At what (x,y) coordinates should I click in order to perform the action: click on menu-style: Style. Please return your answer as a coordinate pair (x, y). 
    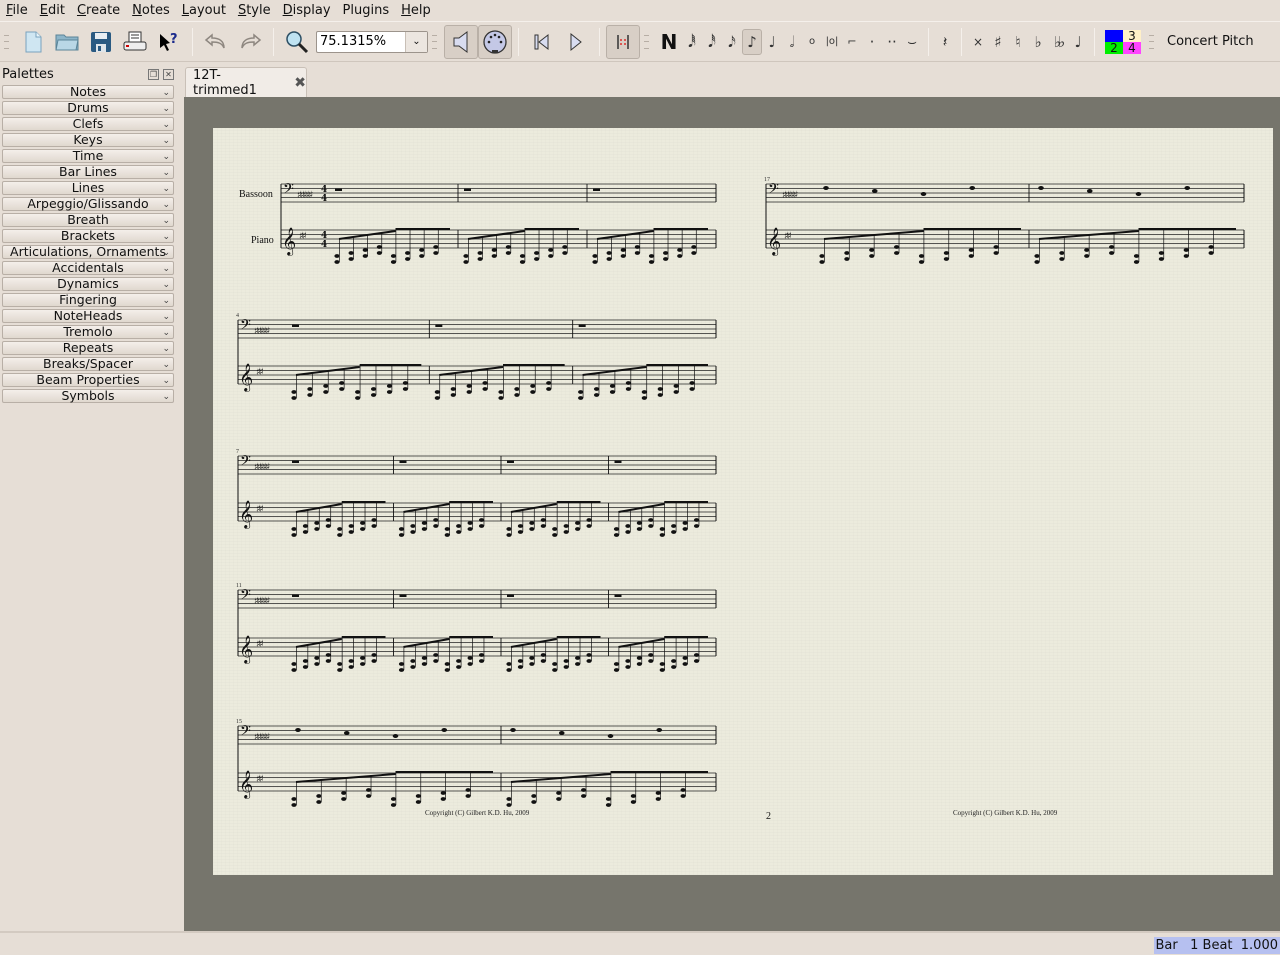
    Looking at the image, I should click on (254, 10).